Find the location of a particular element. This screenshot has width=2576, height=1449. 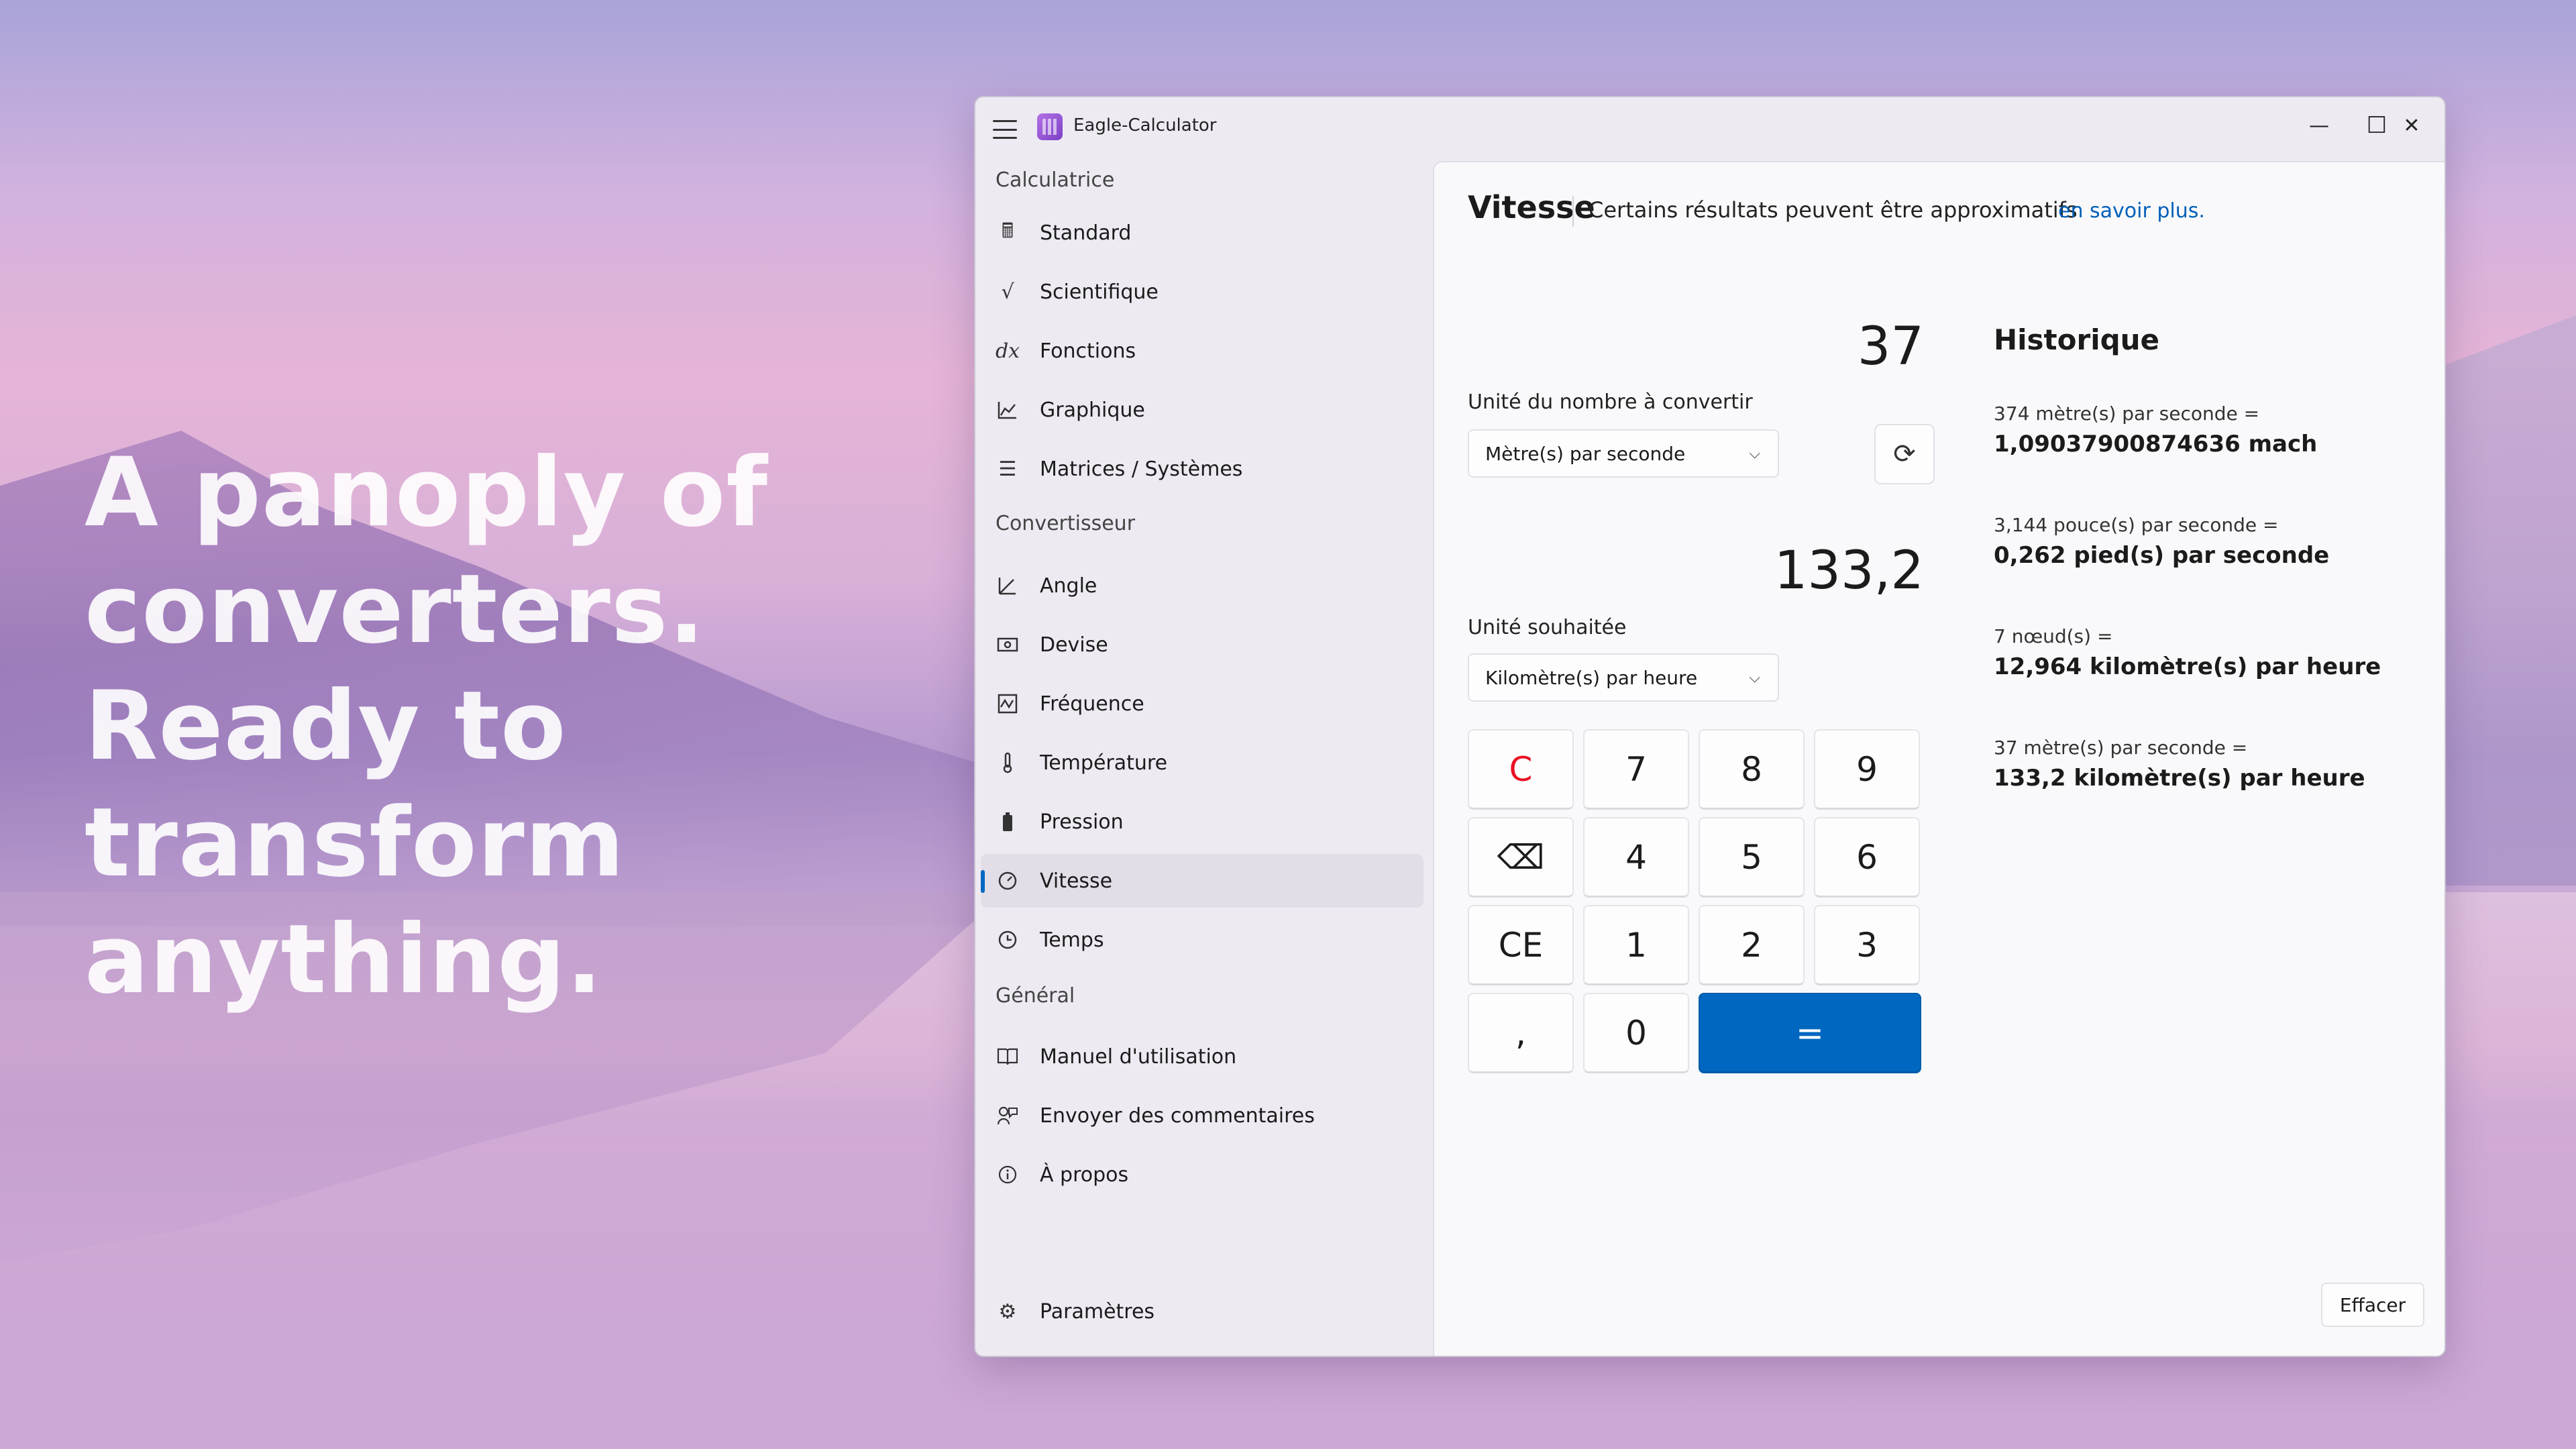

derivative-icon: dx is located at coordinates (1007, 351).